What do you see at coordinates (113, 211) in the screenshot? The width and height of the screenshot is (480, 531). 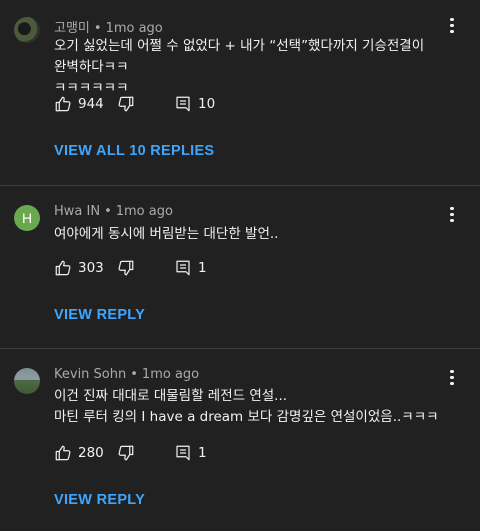 I see `comment-meta: Hwa IN • 1mo ago` at bounding box center [113, 211].